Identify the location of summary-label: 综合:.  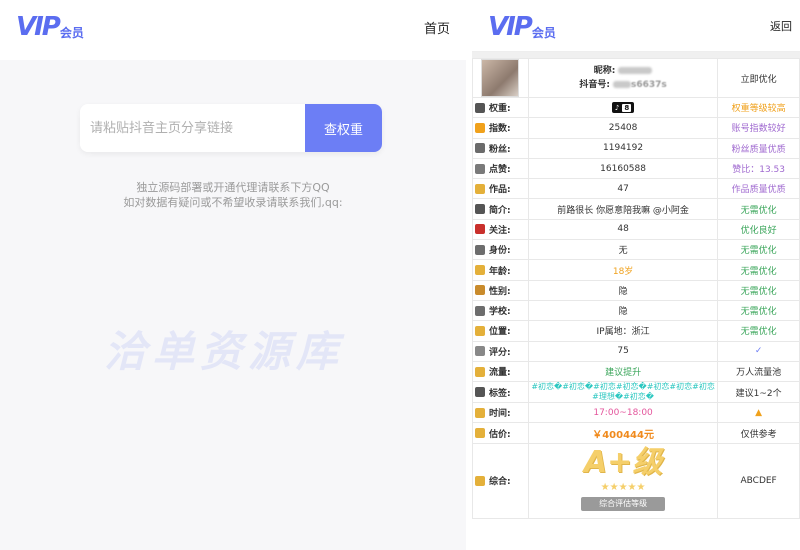
(500, 482).